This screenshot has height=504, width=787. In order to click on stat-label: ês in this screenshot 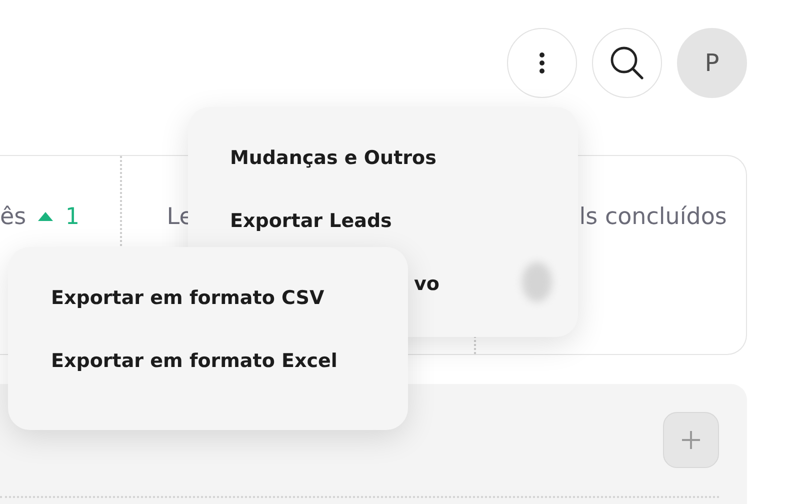, I will do `click(13, 217)`.